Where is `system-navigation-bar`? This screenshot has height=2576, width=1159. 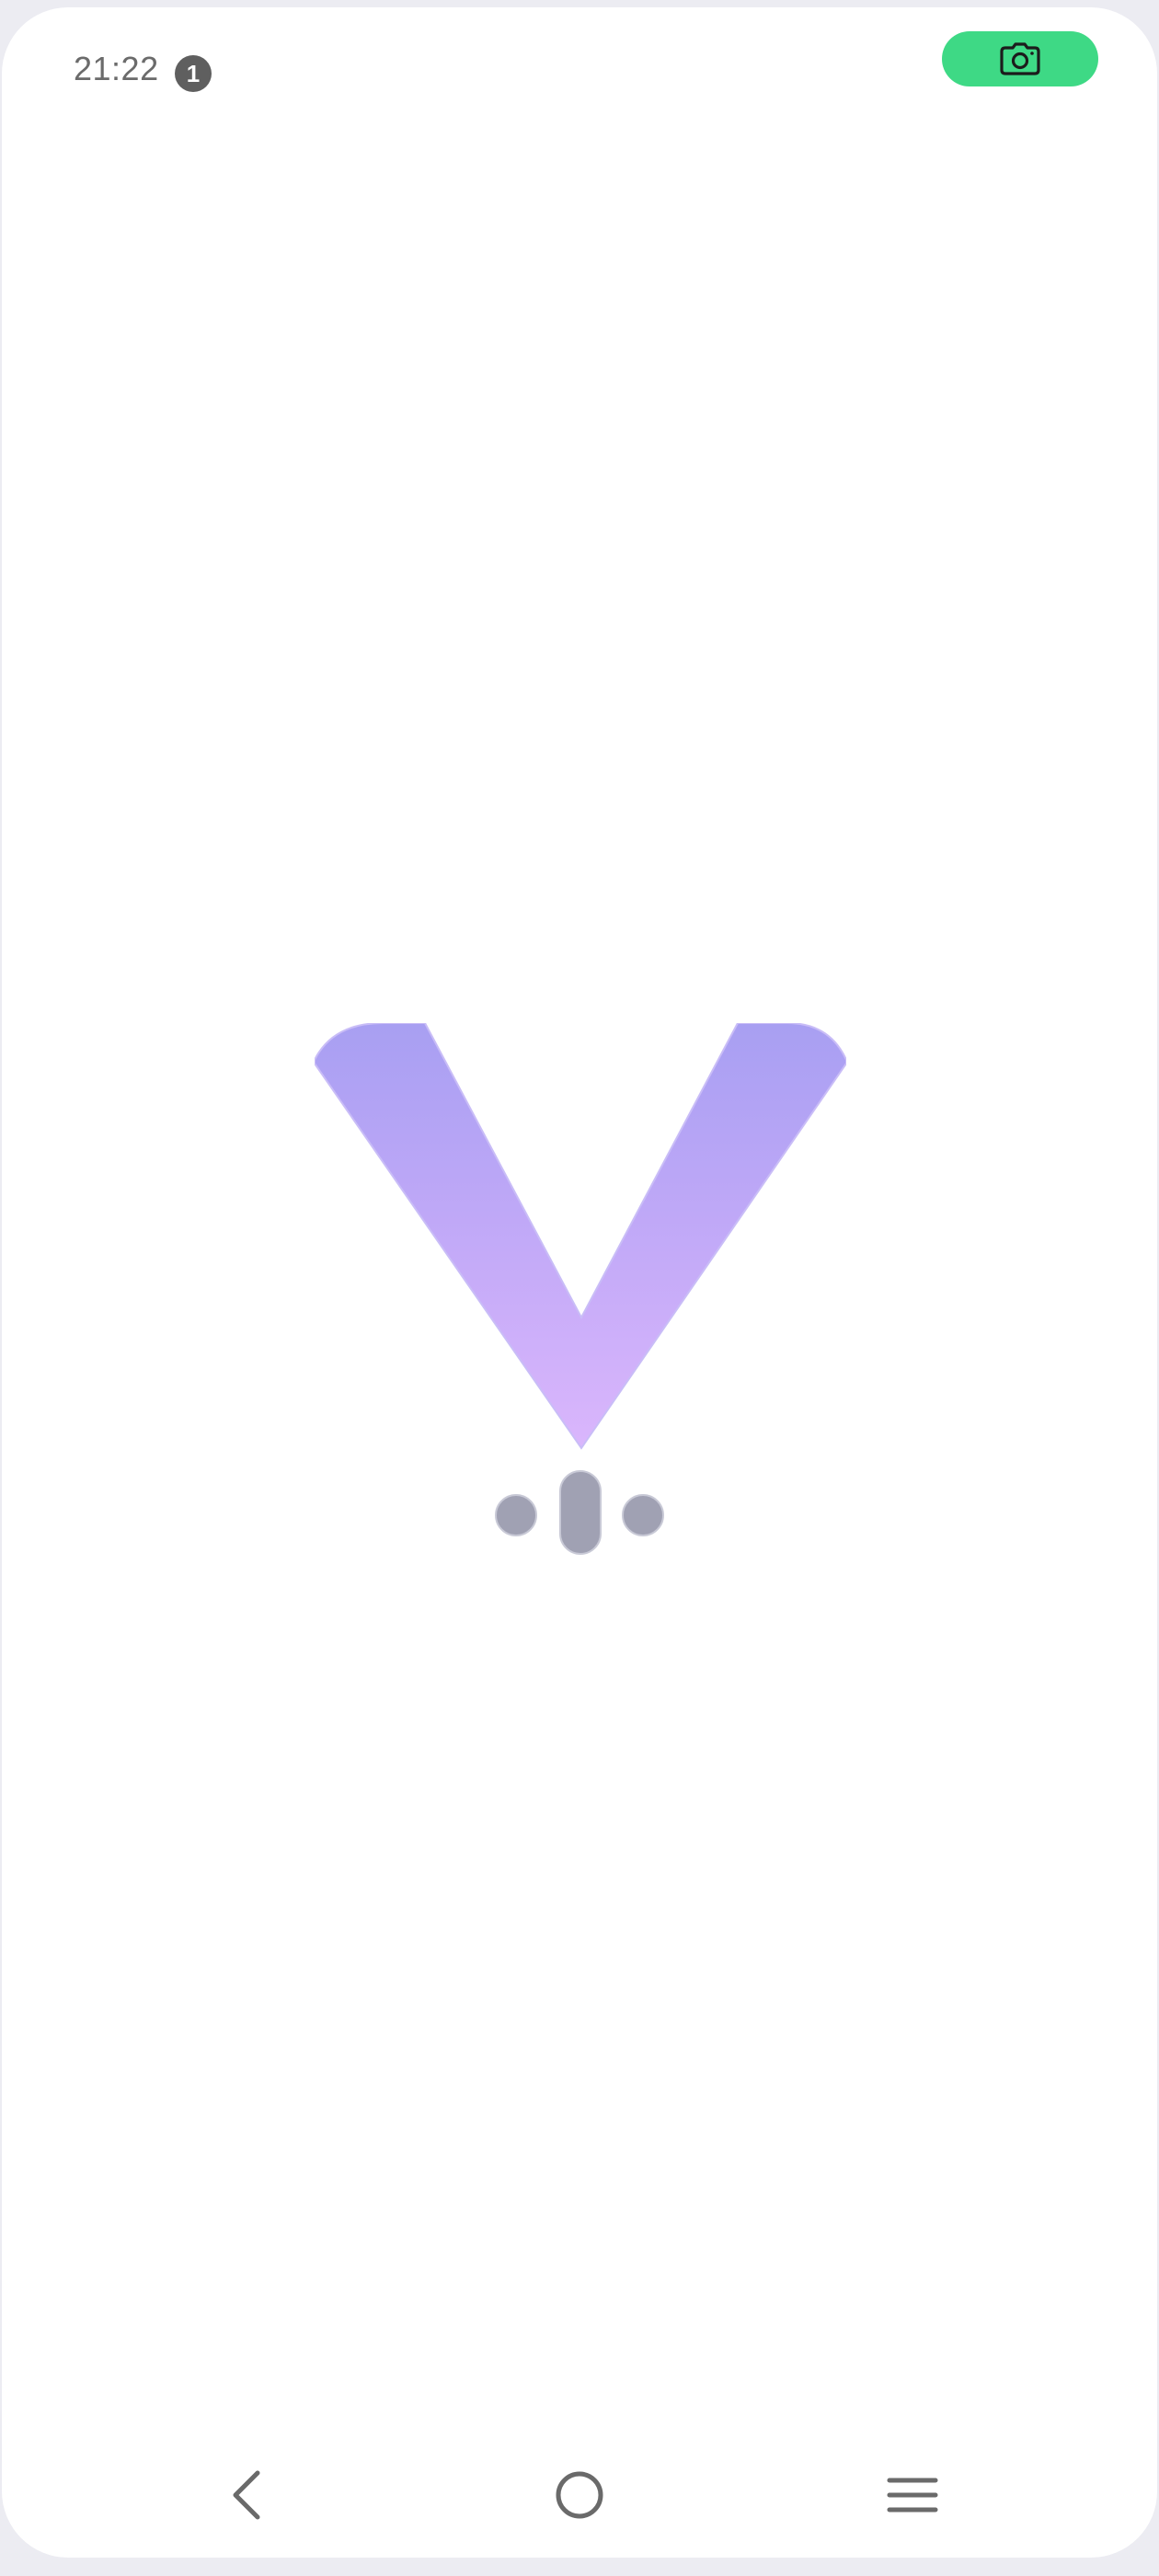 system-navigation-bar is located at coordinates (579, 2497).